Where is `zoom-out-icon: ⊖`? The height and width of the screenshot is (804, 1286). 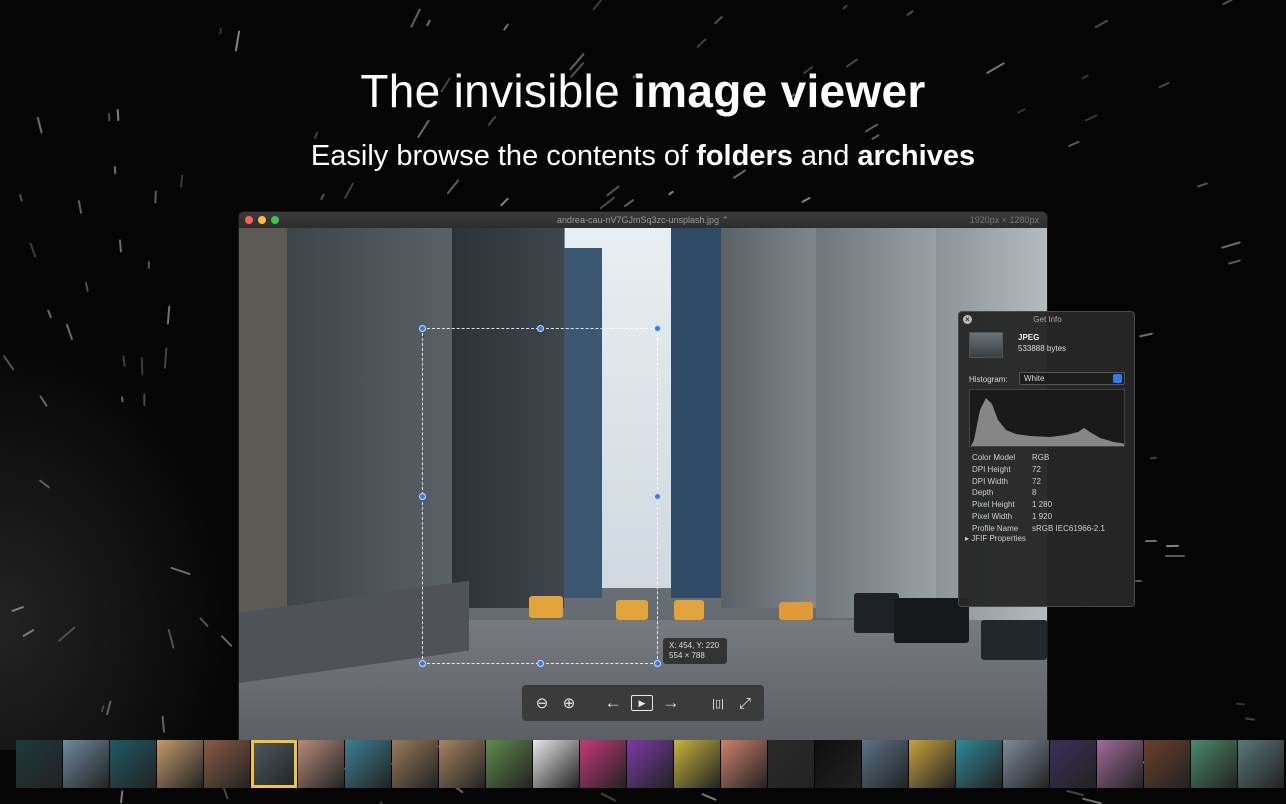 zoom-out-icon: ⊖ is located at coordinates (542, 703).